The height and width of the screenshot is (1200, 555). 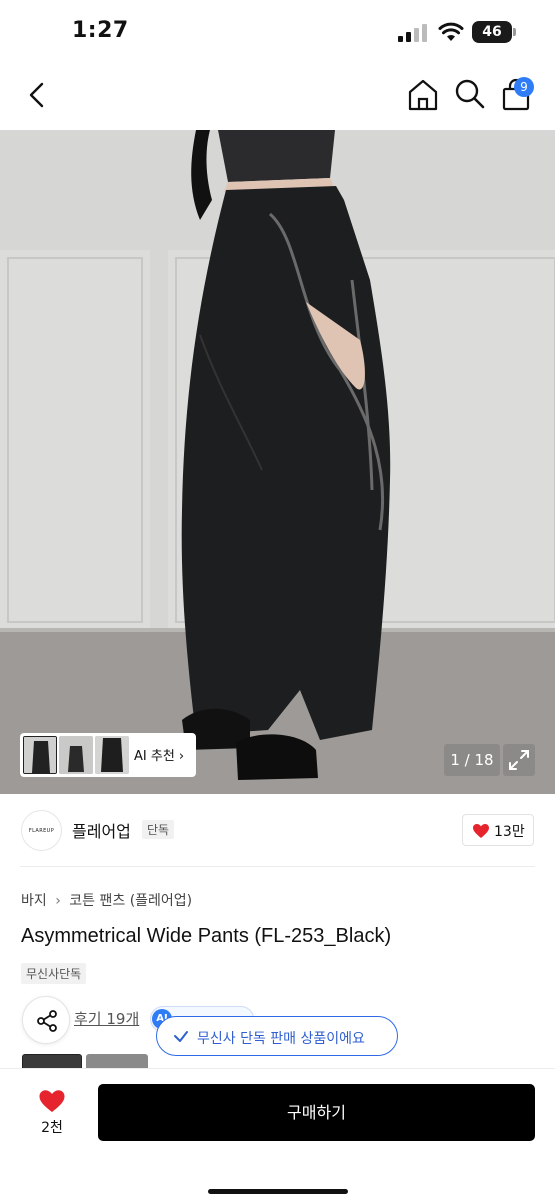 I want to click on battery-indicator: 46, so click(x=494, y=32).